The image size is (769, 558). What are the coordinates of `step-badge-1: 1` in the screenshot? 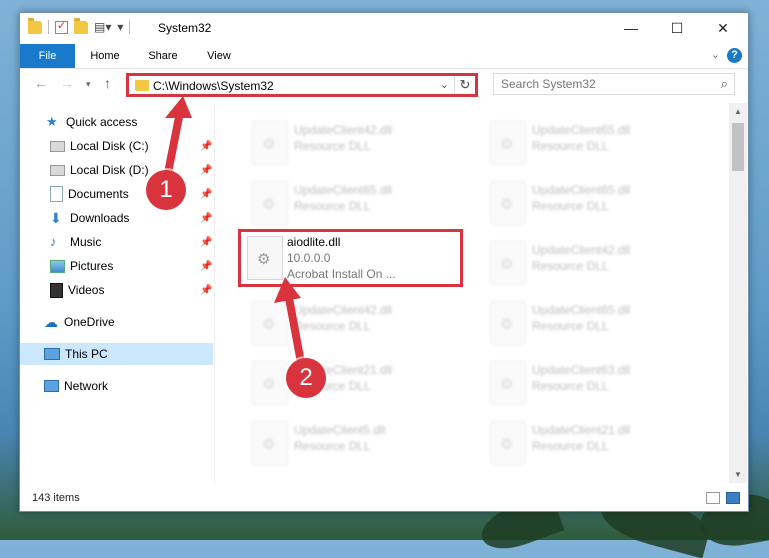 It's located at (166, 190).